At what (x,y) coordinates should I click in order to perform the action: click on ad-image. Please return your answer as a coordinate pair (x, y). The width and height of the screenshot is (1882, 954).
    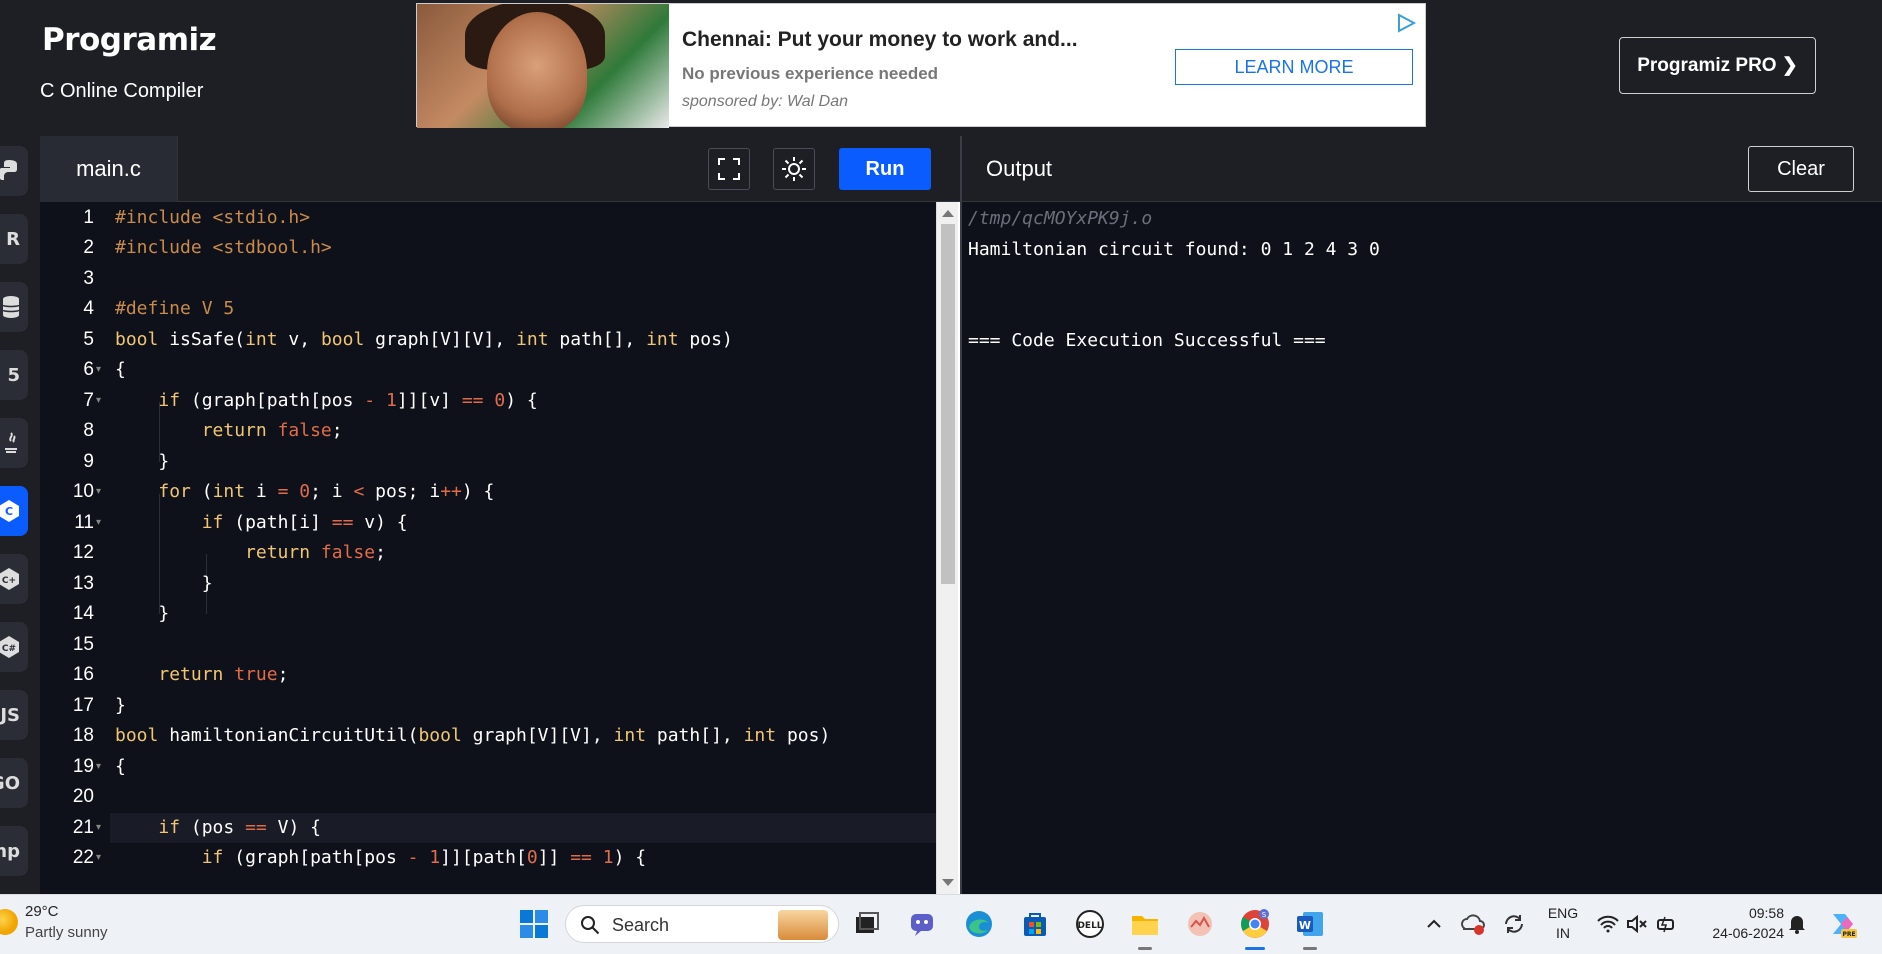
    Looking at the image, I should click on (543, 66).